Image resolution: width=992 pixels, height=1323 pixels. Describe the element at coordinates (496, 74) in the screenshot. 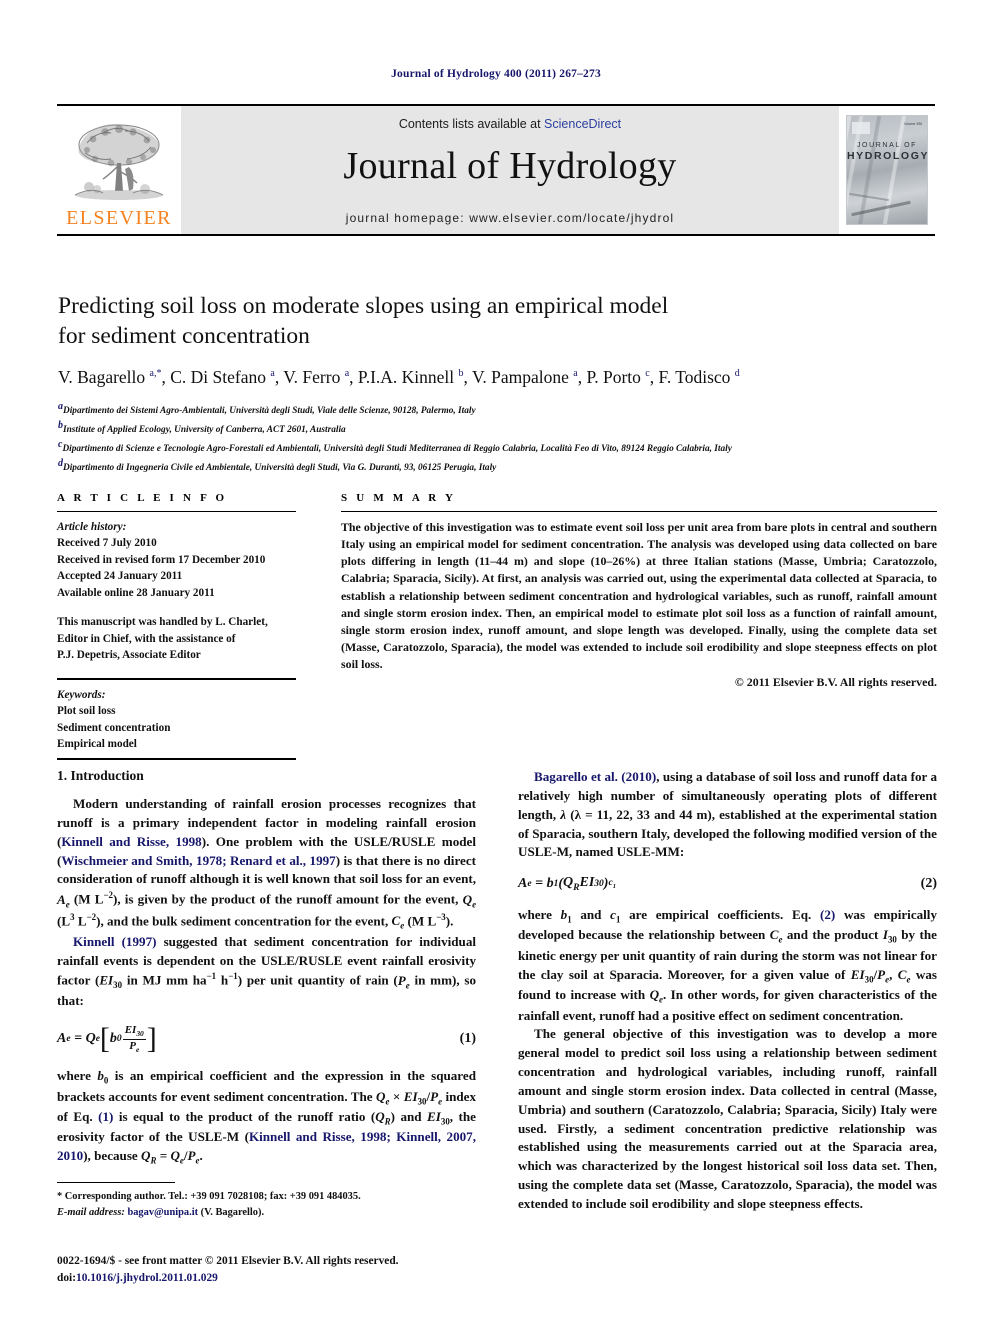

I see `running-head: Journal of Hydrology 400 (2011) 267–273` at that location.